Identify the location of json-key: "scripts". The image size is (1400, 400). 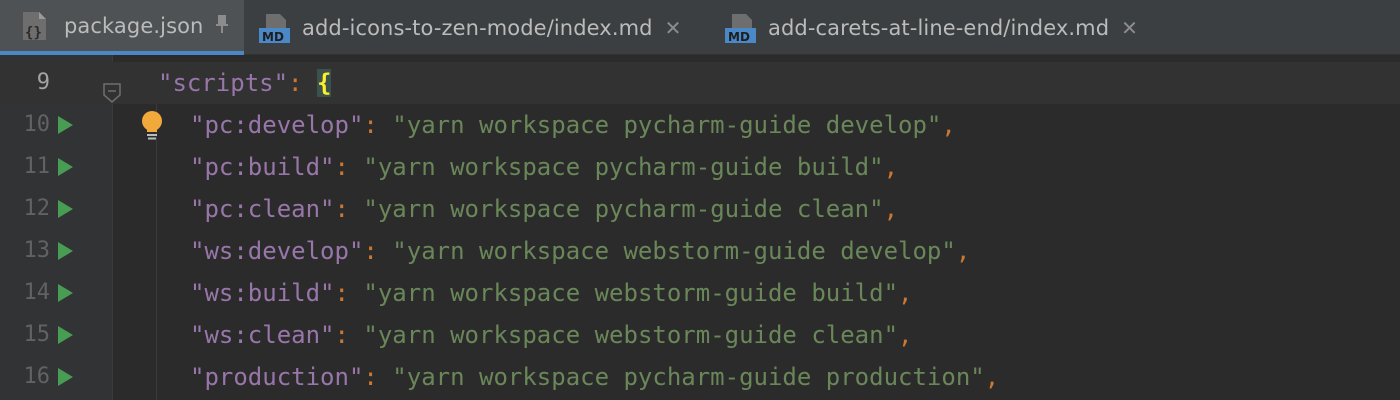
(223, 83).